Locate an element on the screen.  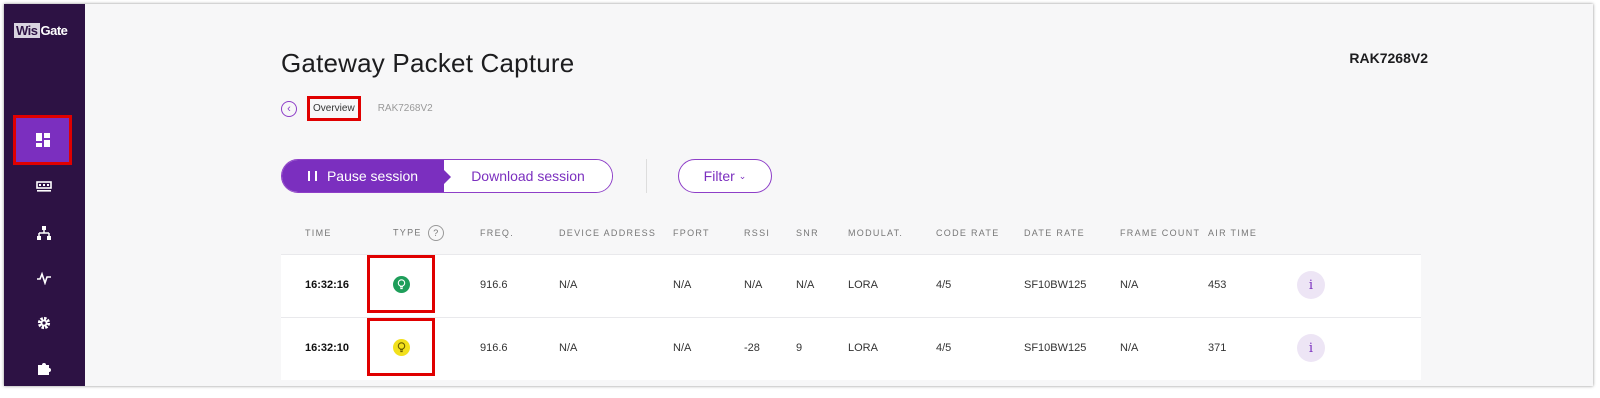
breadcrumb: ‹ Overview RAK7268V2 is located at coordinates (357, 108).